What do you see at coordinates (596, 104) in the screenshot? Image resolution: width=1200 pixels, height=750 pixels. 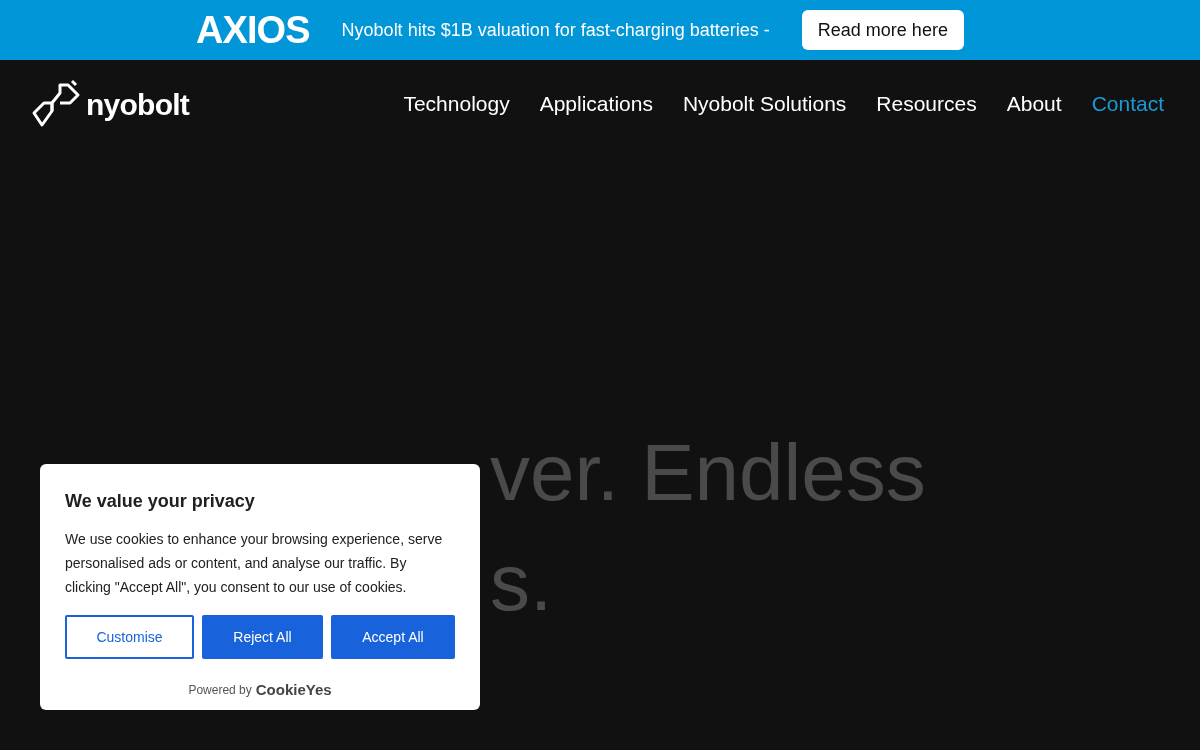 I see `nav-link: Applications` at bounding box center [596, 104].